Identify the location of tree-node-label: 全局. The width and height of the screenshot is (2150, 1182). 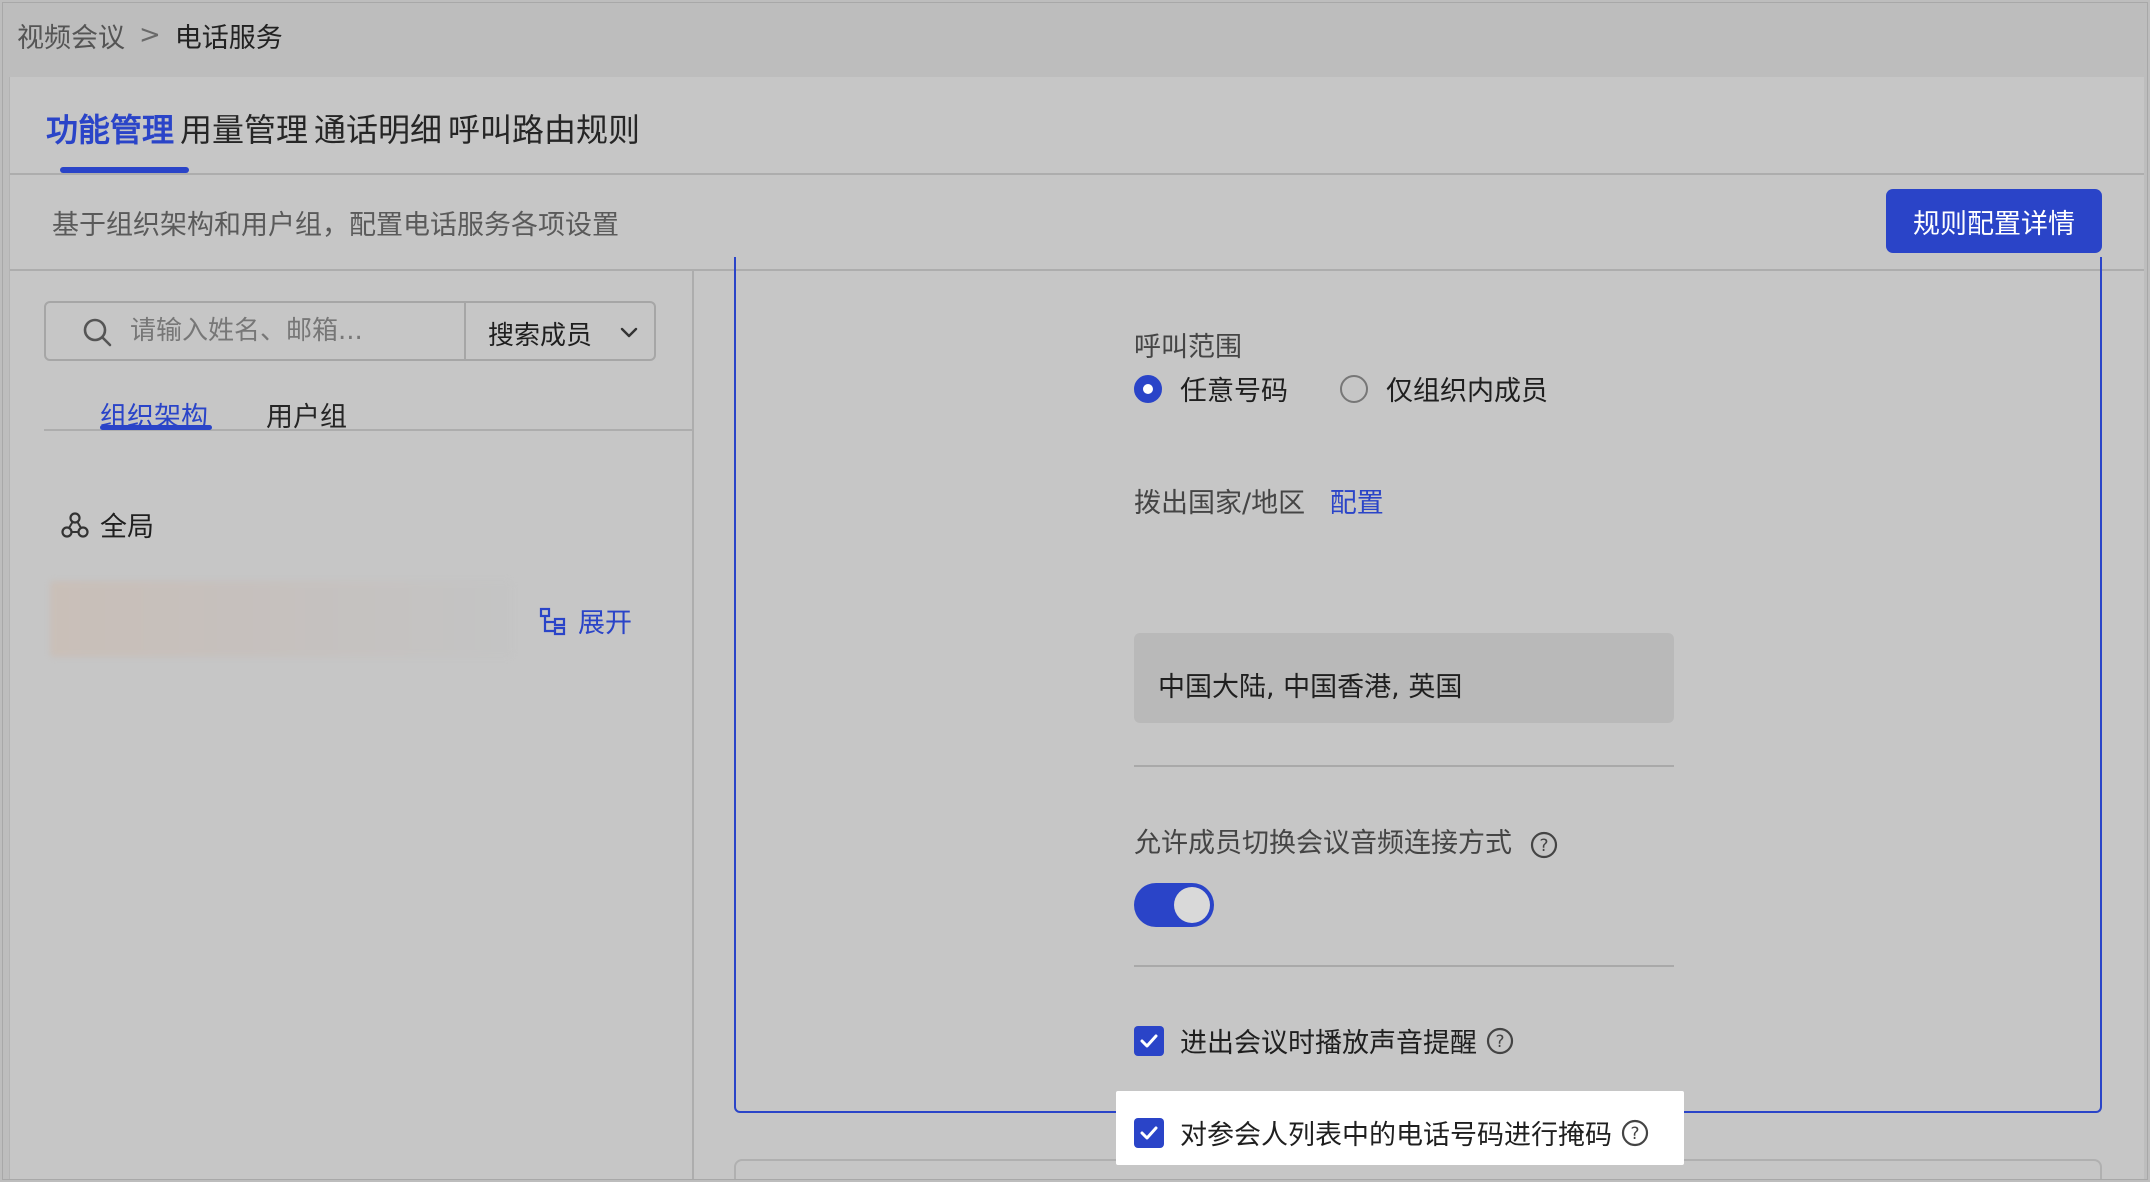
(127, 527).